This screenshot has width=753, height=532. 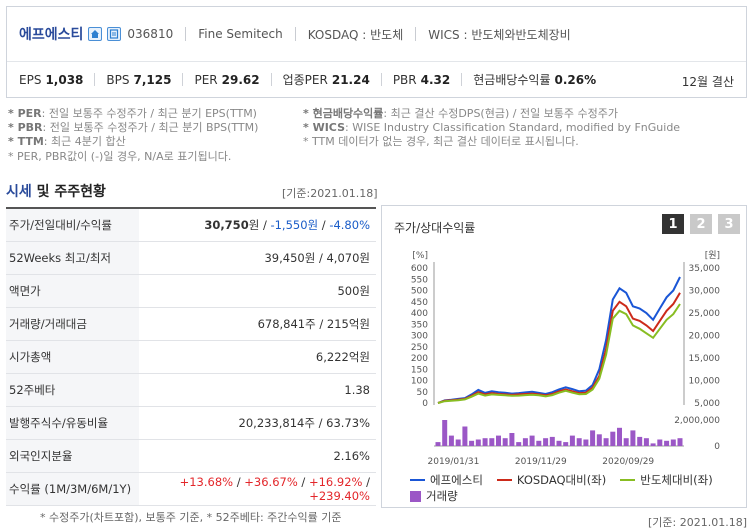 What do you see at coordinates (357, 390) in the screenshot?
I see `value-part: 1.38` at bounding box center [357, 390].